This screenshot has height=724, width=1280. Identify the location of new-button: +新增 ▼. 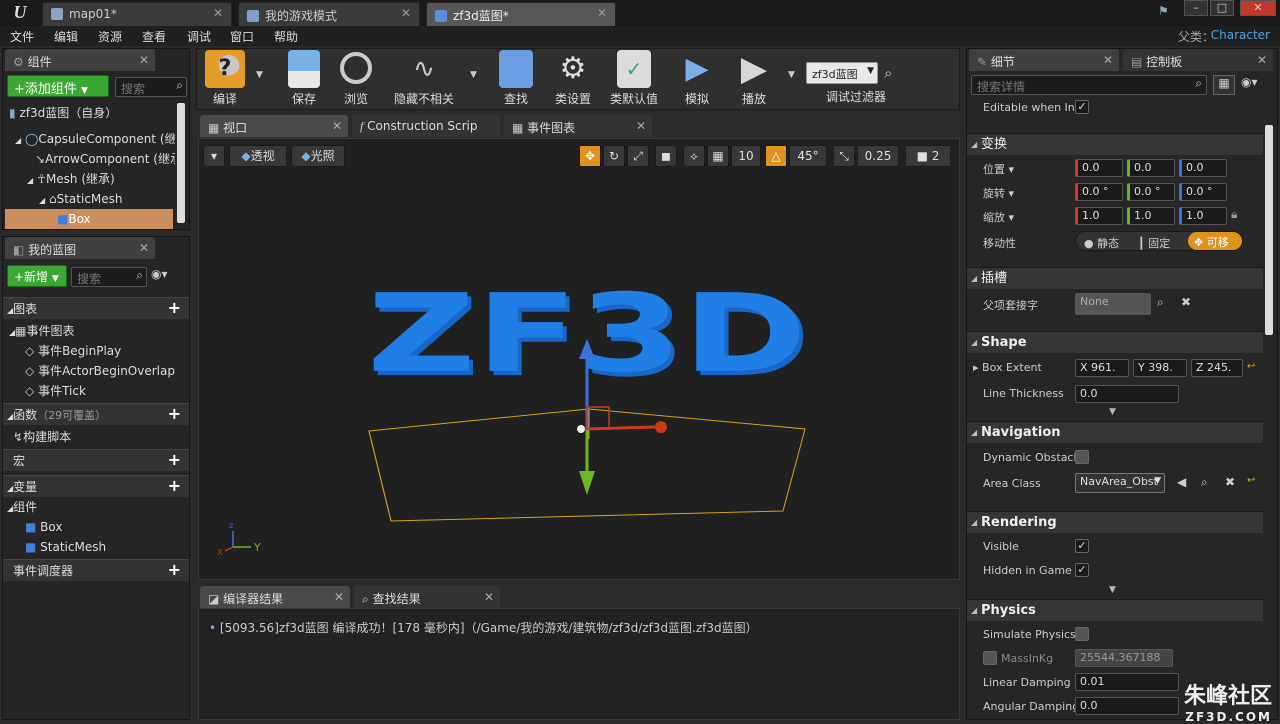
(37, 276).